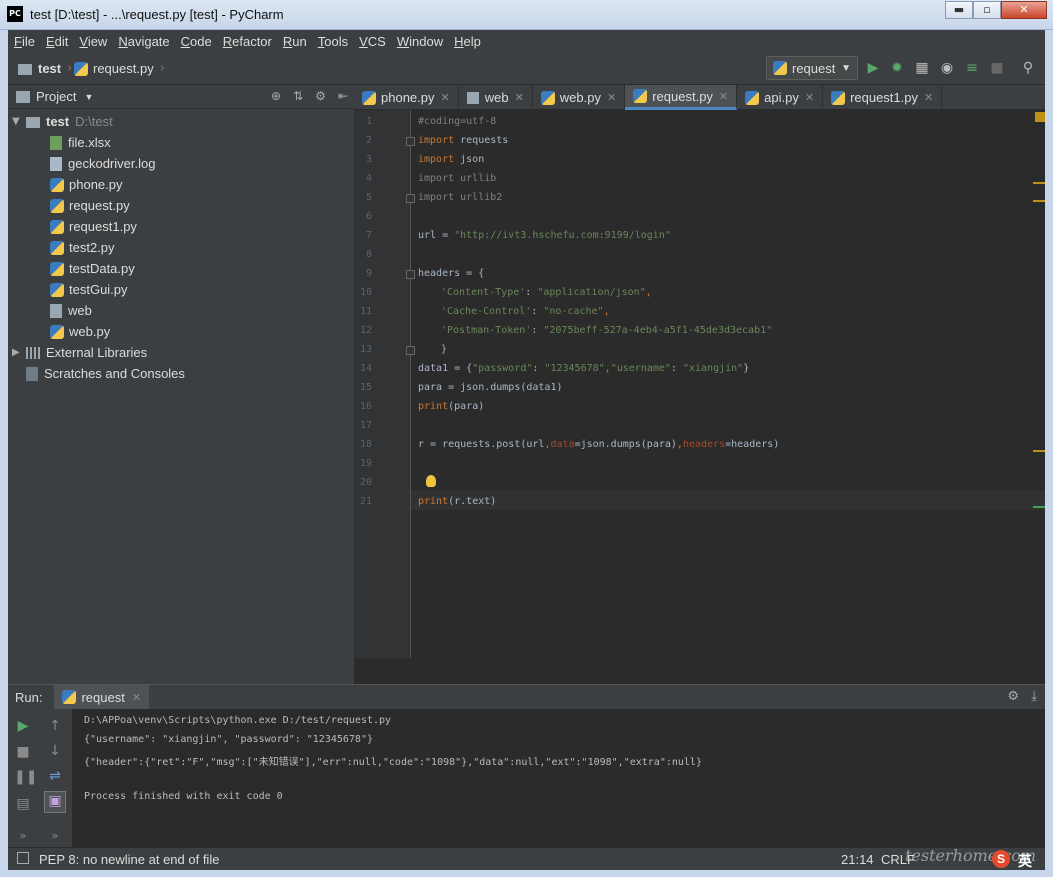 This screenshot has height=877, width=1053. Describe the element at coordinates (873, 68) in the screenshot. I see `run-icon: ▶` at that location.